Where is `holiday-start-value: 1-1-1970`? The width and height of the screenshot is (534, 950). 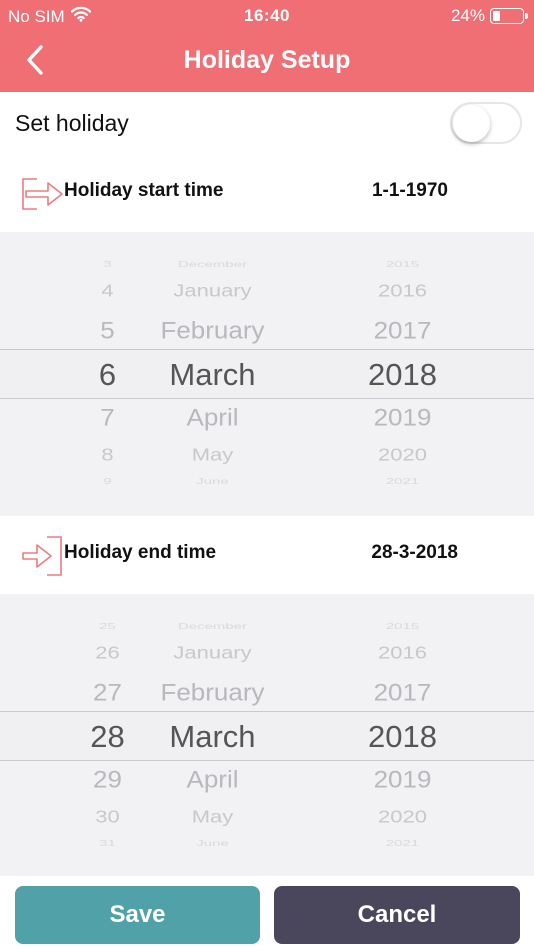
holiday-start-value: 1-1-1970 is located at coordinates (409, 190).